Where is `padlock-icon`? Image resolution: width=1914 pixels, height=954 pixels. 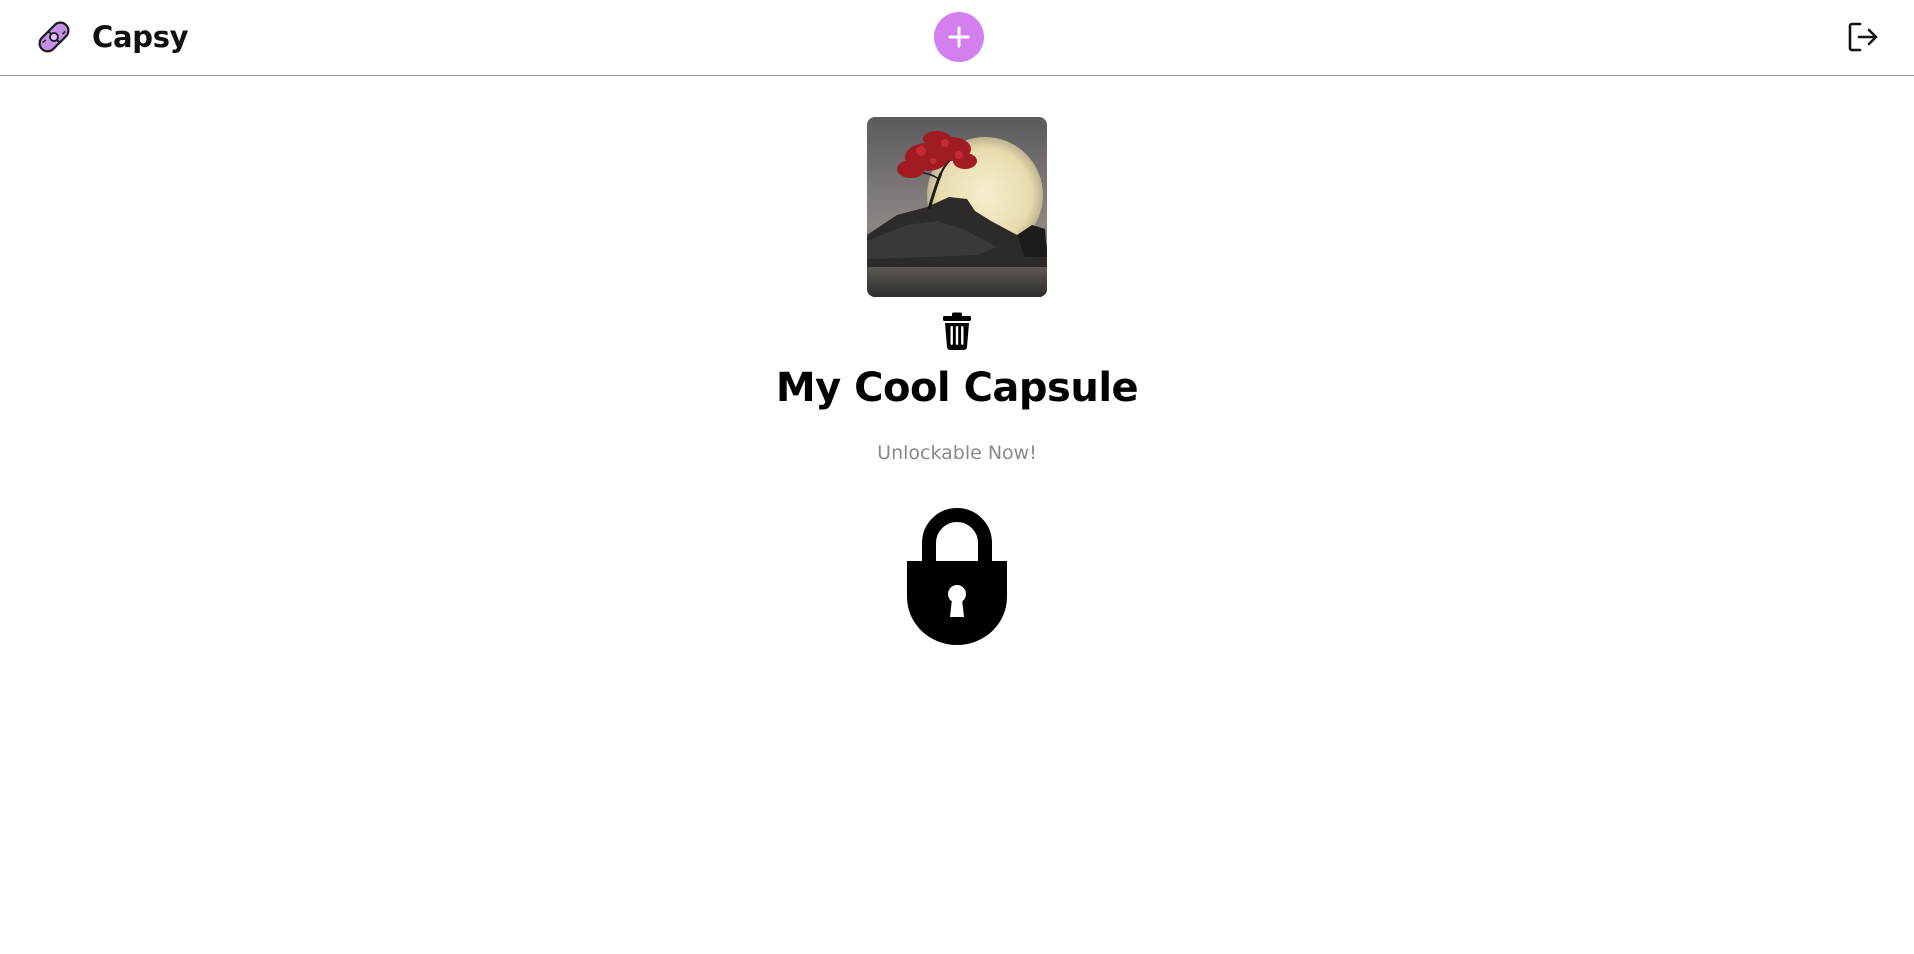
padlock-icon is located at coordinates (957, 575).